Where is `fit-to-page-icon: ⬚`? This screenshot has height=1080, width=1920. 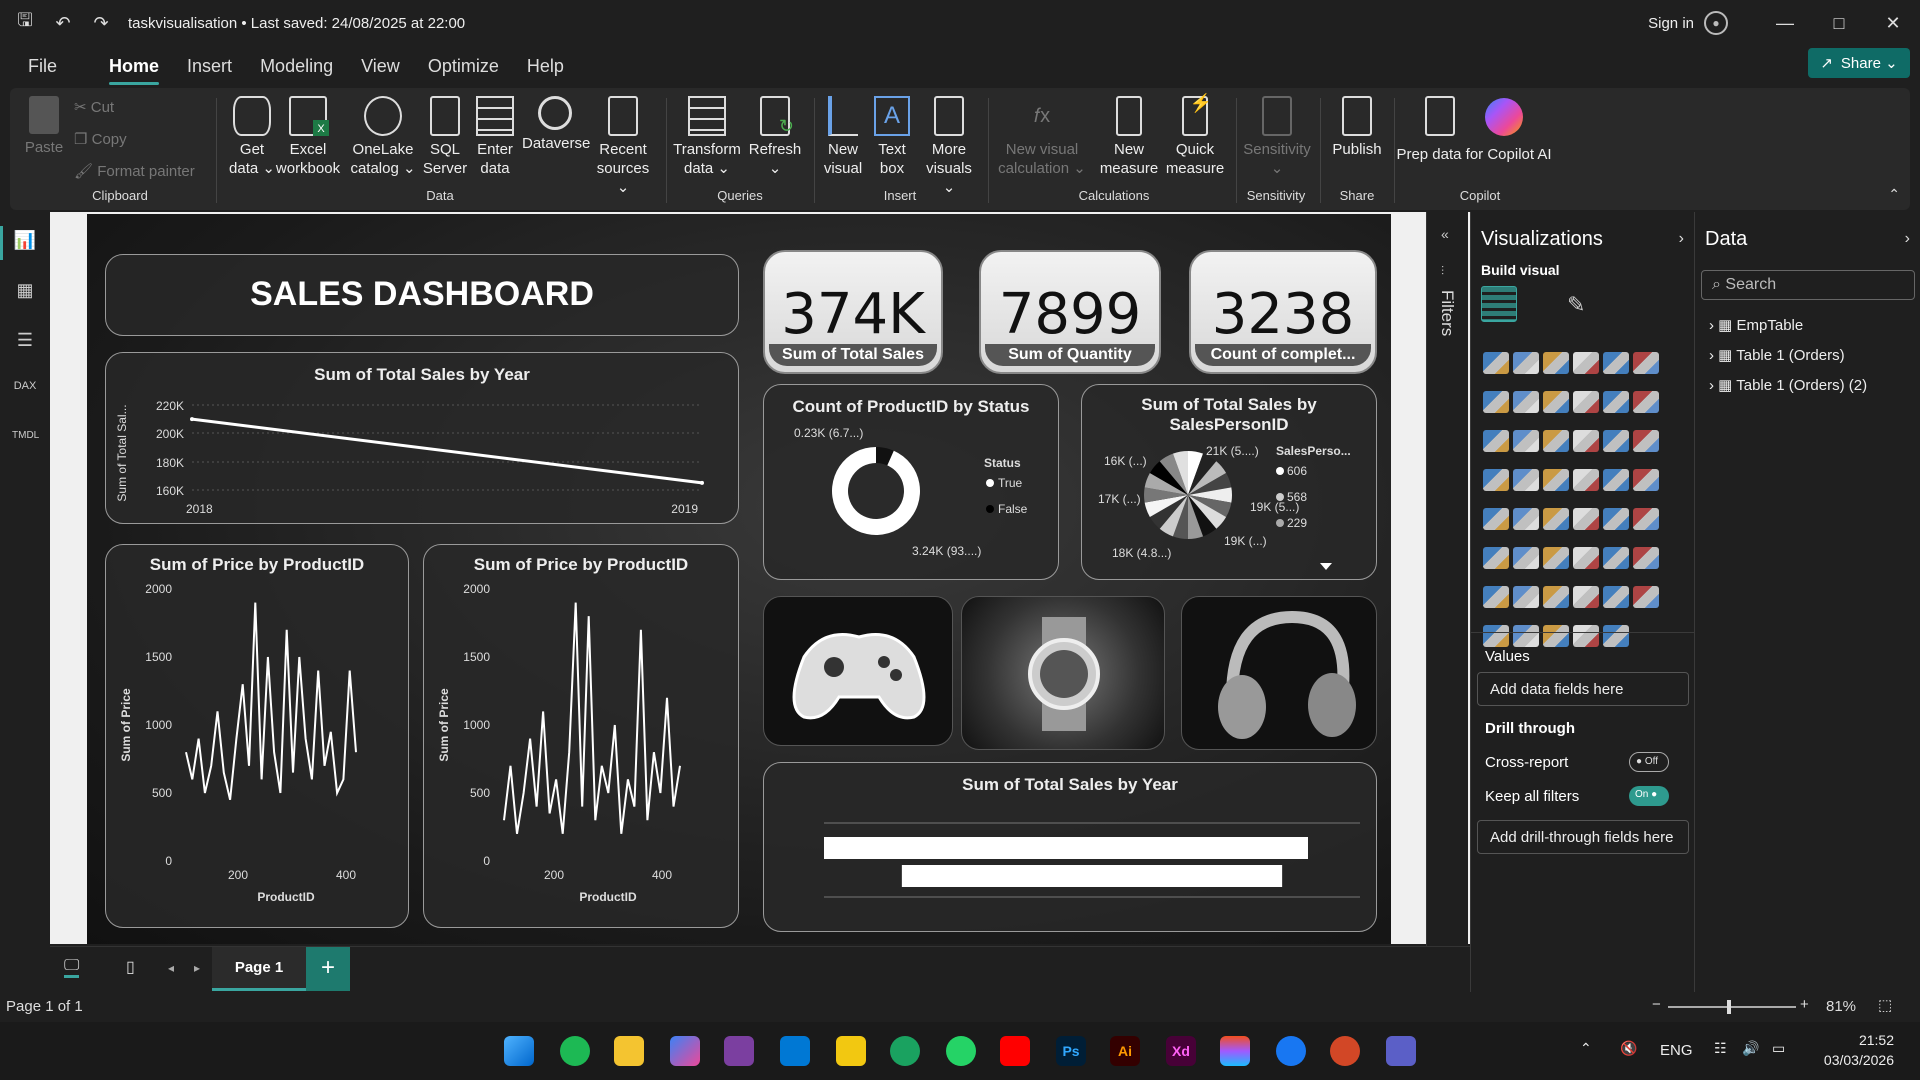 fit-to-page-icon: ⬚ is located at coordinates (1885, 1005).